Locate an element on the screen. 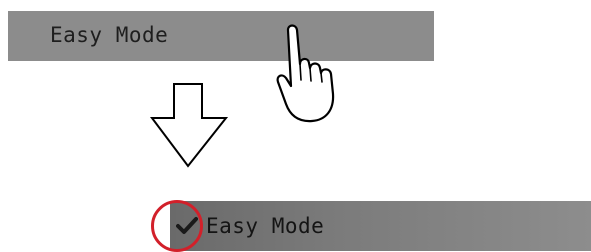 The width and height of the screenshot is (591, 252). down-arrow-icon is located at coordinates (189, 125).